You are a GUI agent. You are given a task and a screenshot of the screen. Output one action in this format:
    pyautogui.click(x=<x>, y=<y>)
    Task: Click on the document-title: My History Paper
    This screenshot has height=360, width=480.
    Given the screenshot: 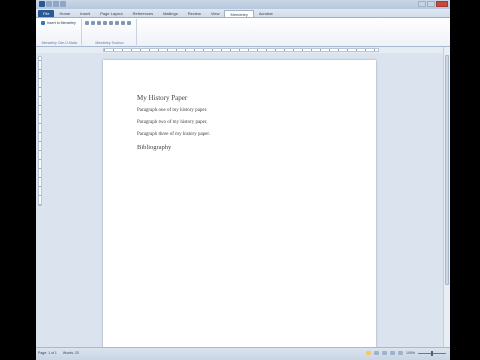 What is the action you would take?
    pyautogui.click(x=162, y=98)
    